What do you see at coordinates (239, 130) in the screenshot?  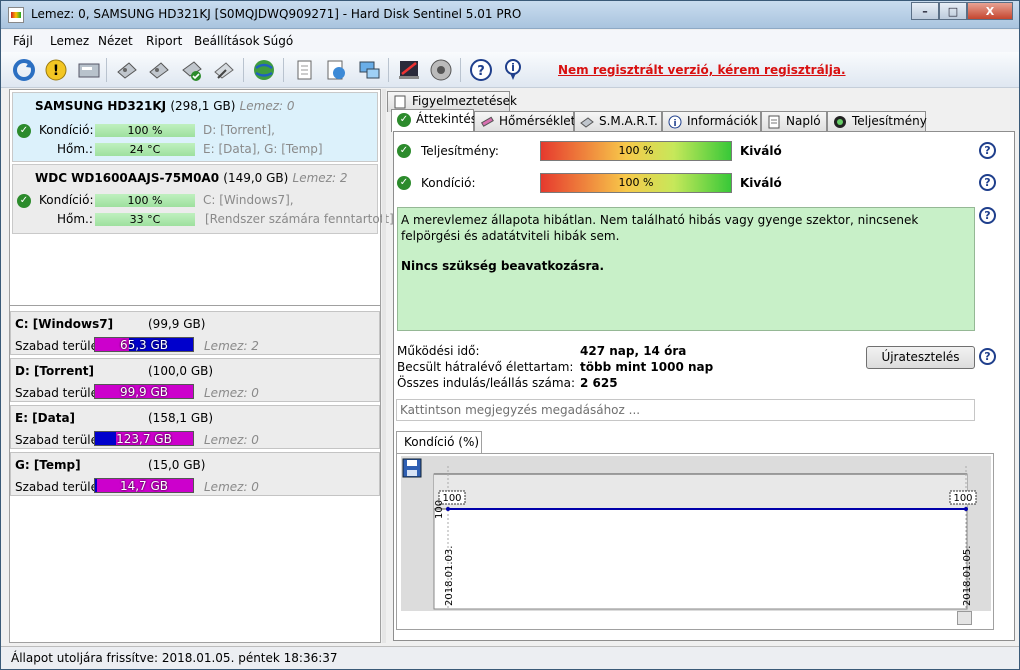 I see `disk-volumes-line1: D: [Torrent],` at bounding box center [239, 130].